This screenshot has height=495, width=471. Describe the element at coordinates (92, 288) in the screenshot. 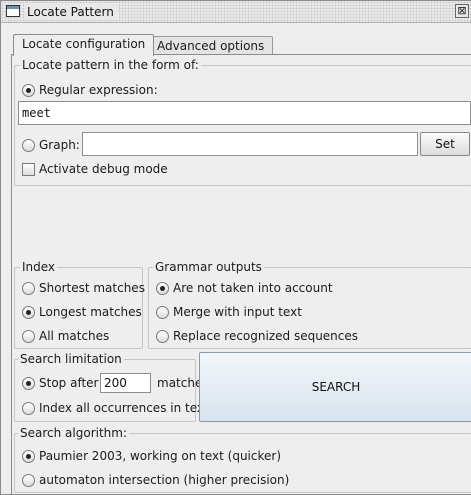

I see `index-shortest-label: Shortest matches` at that location.